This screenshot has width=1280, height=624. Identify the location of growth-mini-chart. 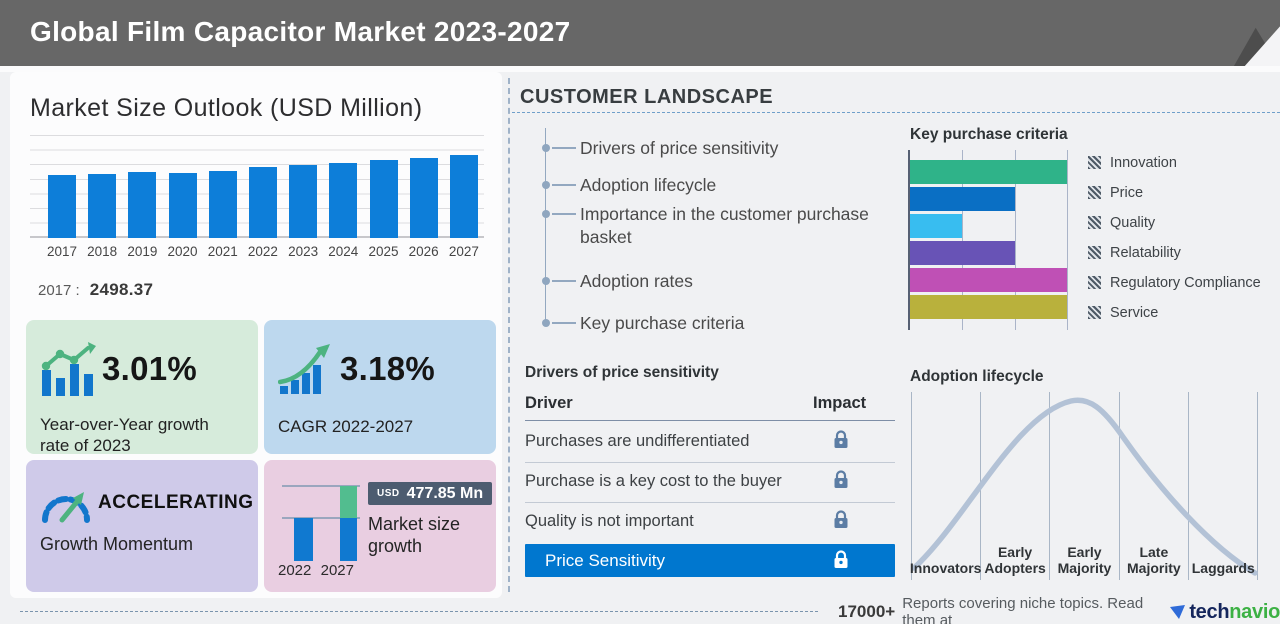
(321, 523).